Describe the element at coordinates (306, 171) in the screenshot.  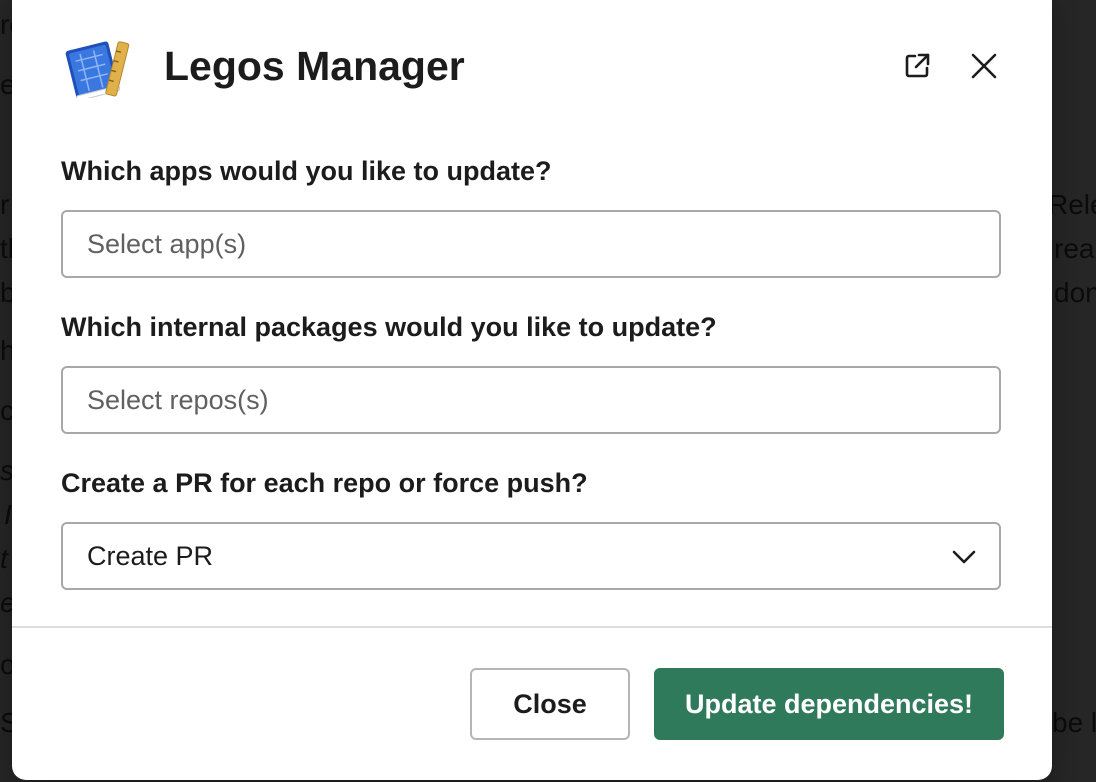
I see `apps-field-label: Which apps would you like to update?` at that location.